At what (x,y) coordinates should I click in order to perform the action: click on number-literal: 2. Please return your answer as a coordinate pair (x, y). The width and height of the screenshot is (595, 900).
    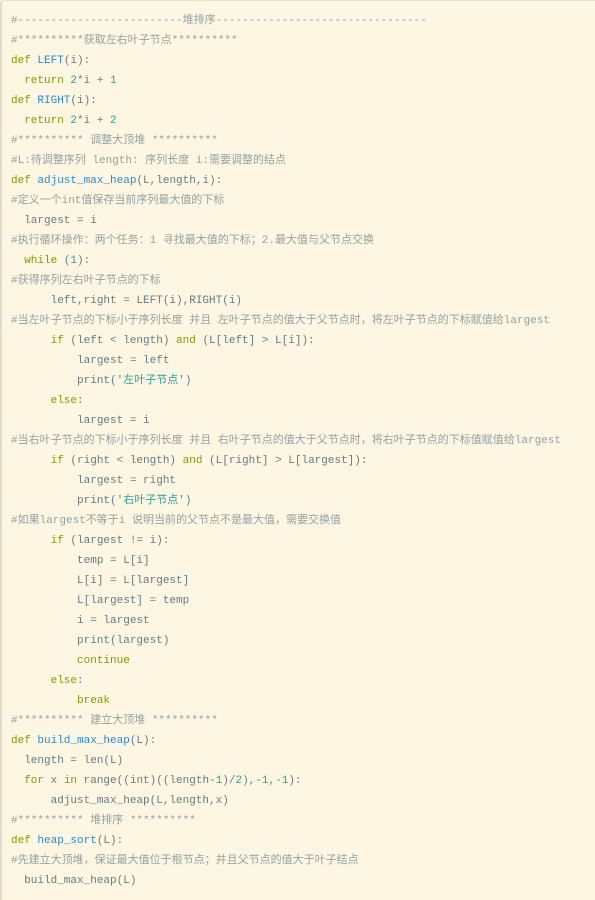
    Looking at the image, I should click on (113, 121).